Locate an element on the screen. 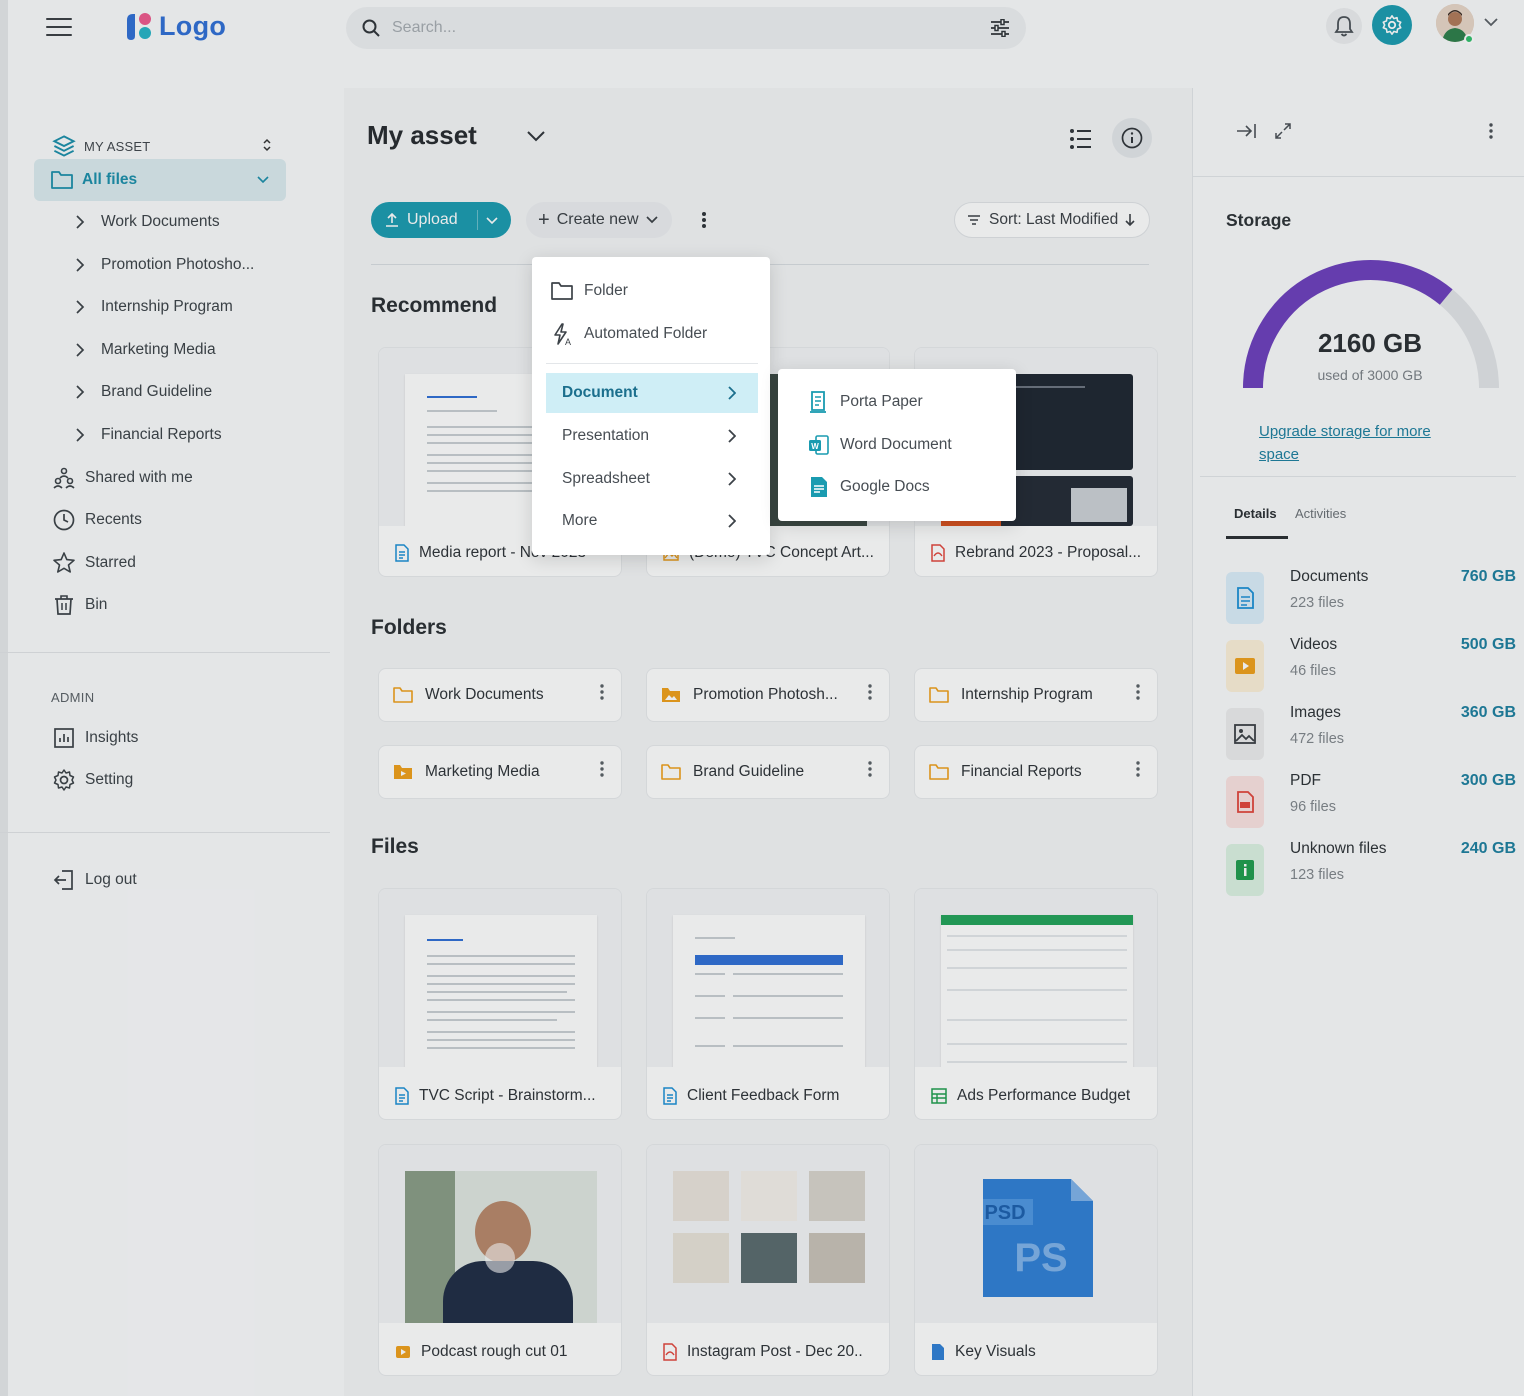 The height and width of the screenshot is (1396, 1524). sidebar-item-brand-guideline: Brand Guideline is located at coordinates (141, 392).